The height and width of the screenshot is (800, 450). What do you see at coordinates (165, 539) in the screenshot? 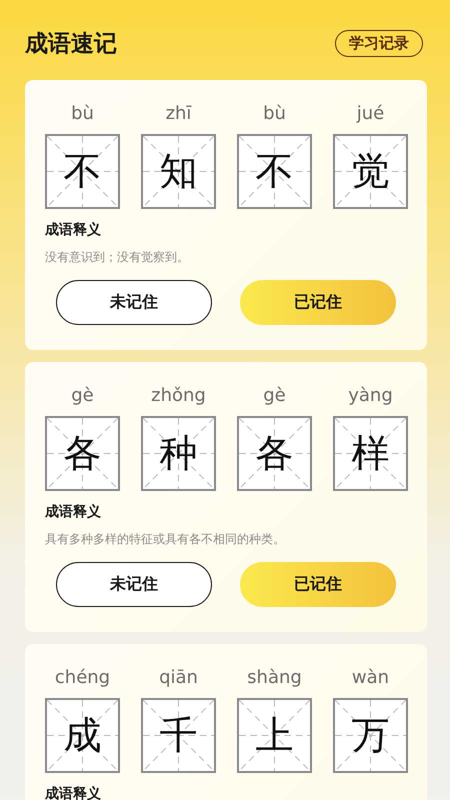
I see `meaning-text: 具有多种多样的特征或具有各不相同的种类。` at bounding box center [165, 539].